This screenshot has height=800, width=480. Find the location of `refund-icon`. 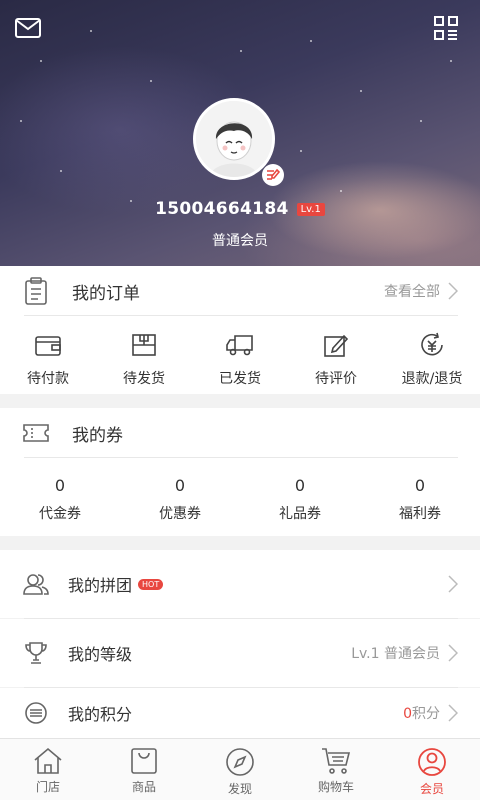

refund-icon is located at coordinates (432, 345).